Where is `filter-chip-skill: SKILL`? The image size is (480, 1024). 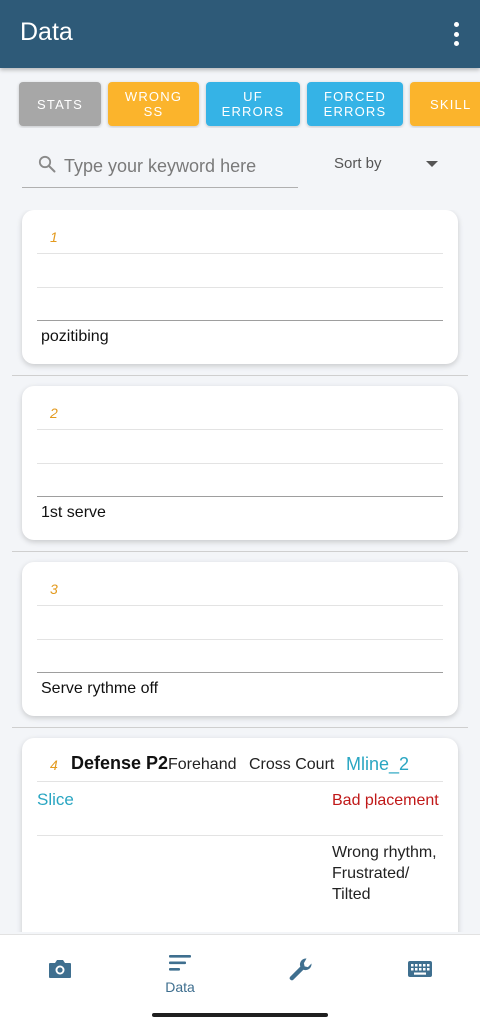 filter-chip-skill: SKILL is located at coordinates (445, 104).